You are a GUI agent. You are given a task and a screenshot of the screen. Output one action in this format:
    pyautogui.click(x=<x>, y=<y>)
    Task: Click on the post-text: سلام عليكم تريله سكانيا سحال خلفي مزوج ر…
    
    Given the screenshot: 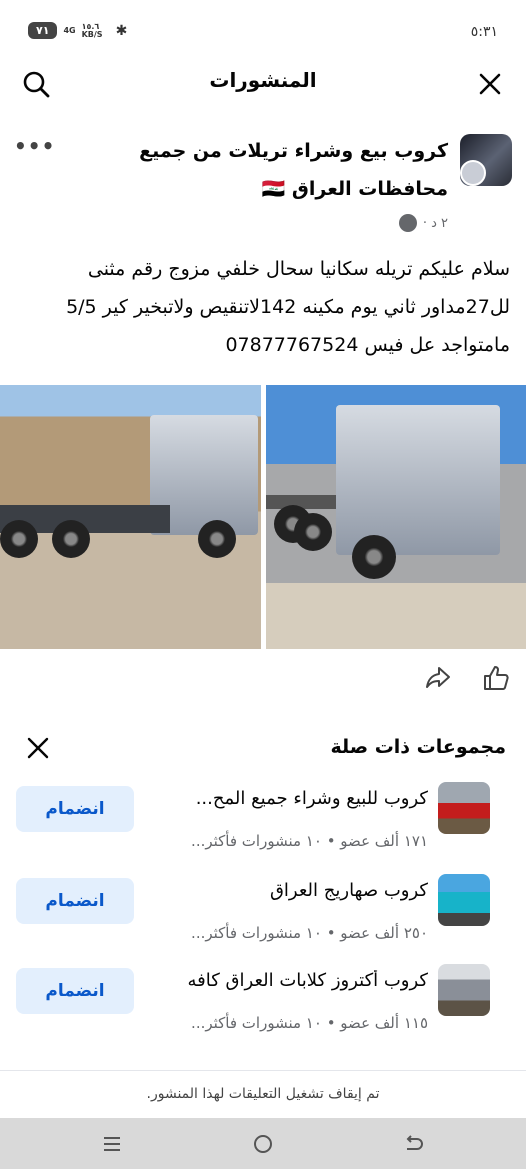 What is the action you would take?
    pyautogui.click(x=288, y=307)
    